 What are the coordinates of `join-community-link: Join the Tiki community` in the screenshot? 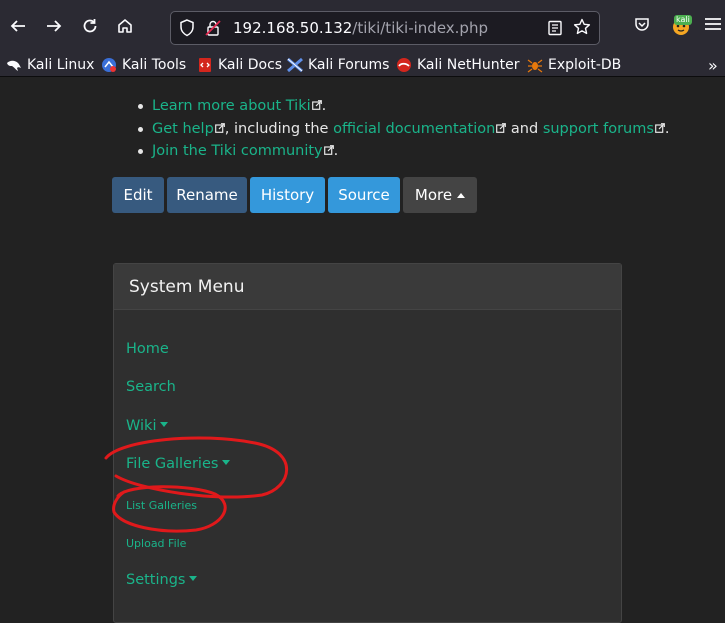 It's located at (237, 151).